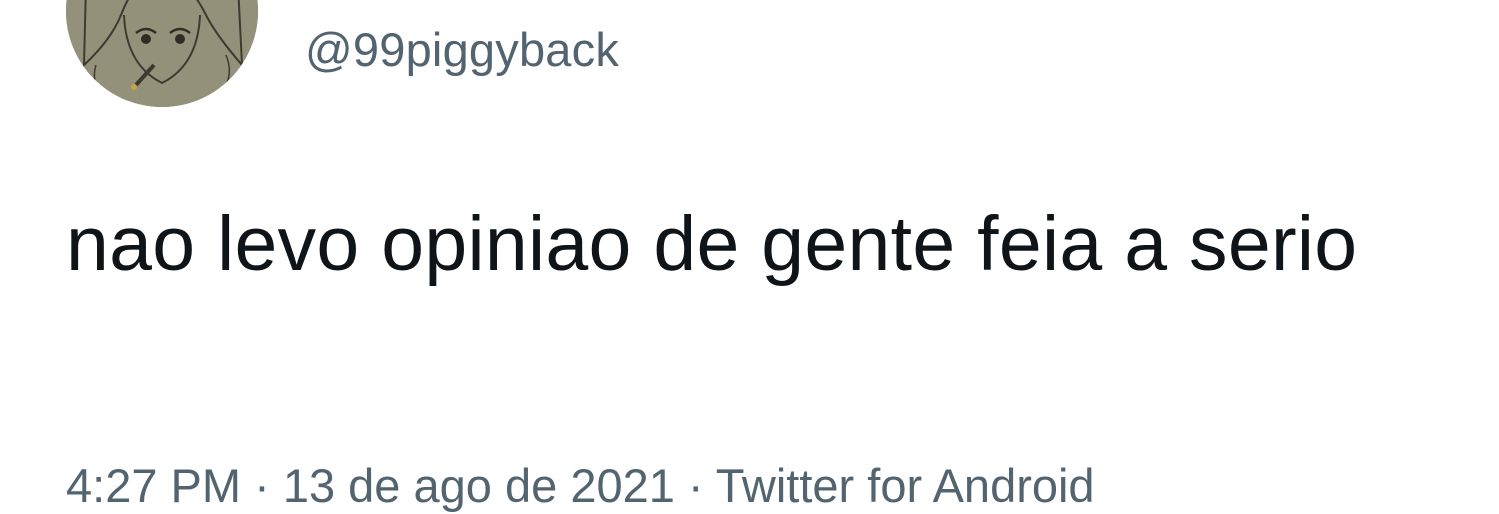 Image resolution: width=1499 pixels, height=514 pixels. I want to click on tweet-time: 4:27 PM, so click(153, 485).